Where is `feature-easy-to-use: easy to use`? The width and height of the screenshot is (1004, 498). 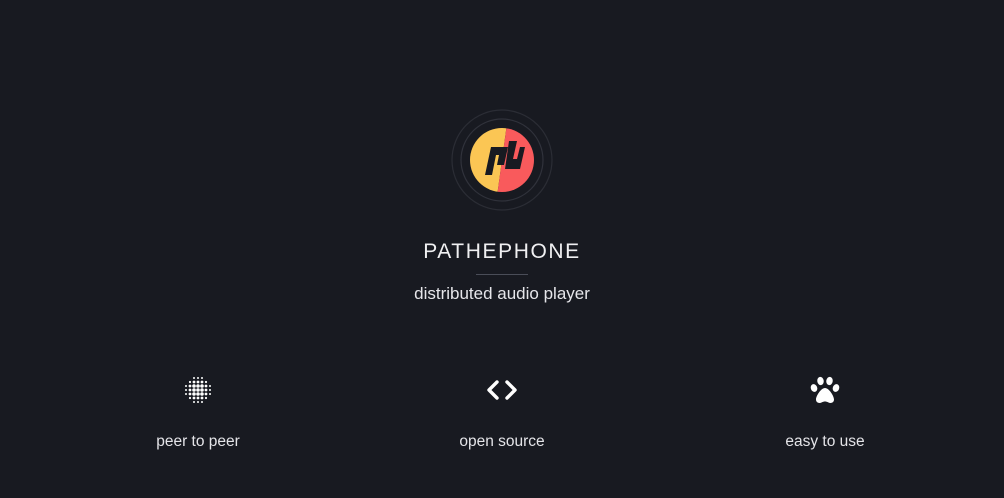
feature-easy-to-use: easy to use is located at coordinates (825, 411).